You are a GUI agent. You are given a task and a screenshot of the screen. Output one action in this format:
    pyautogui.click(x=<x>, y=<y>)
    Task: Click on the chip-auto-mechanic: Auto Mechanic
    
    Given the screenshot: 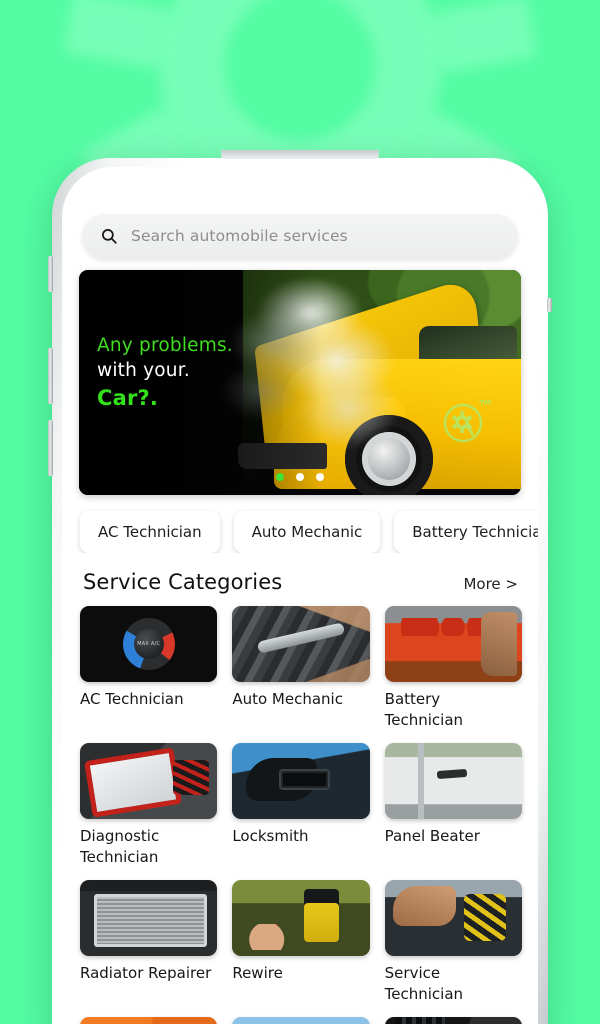 What is the action you would take?
    pyautogui.click(x=307, y=532)
    